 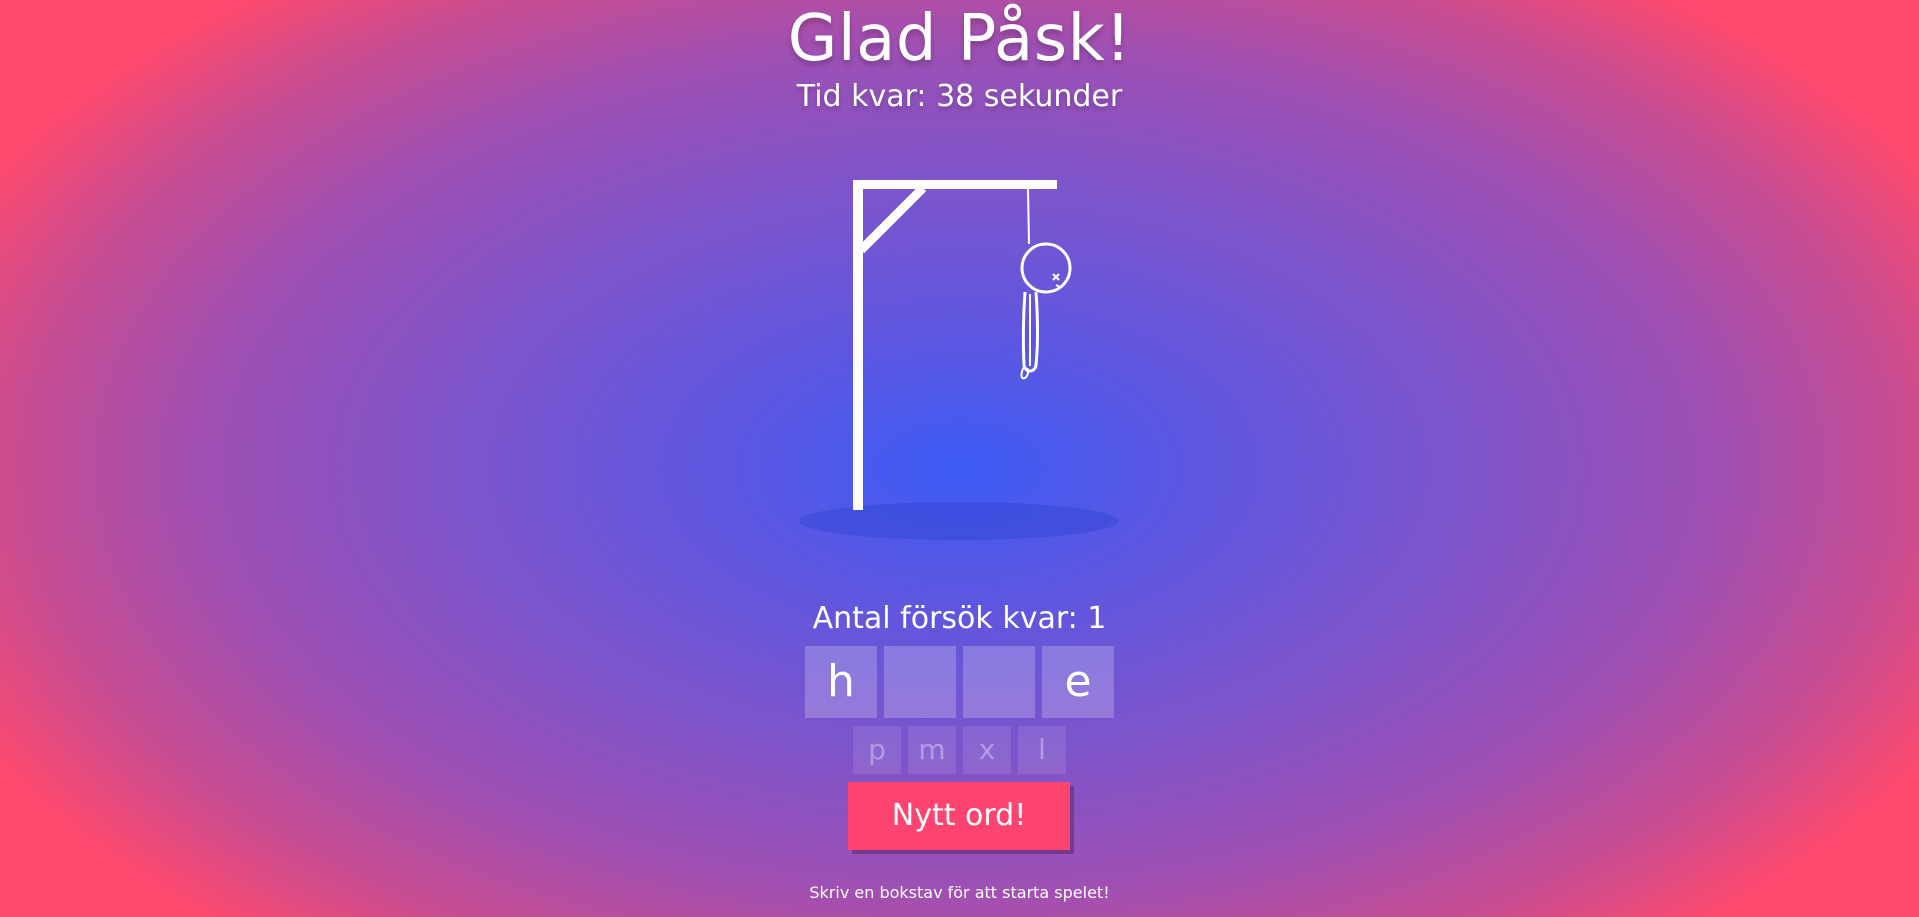 What do you see at coordinates (877, 750) in the screenshot?
I see `guessed-letter: p` at bounding box center [877, 750].